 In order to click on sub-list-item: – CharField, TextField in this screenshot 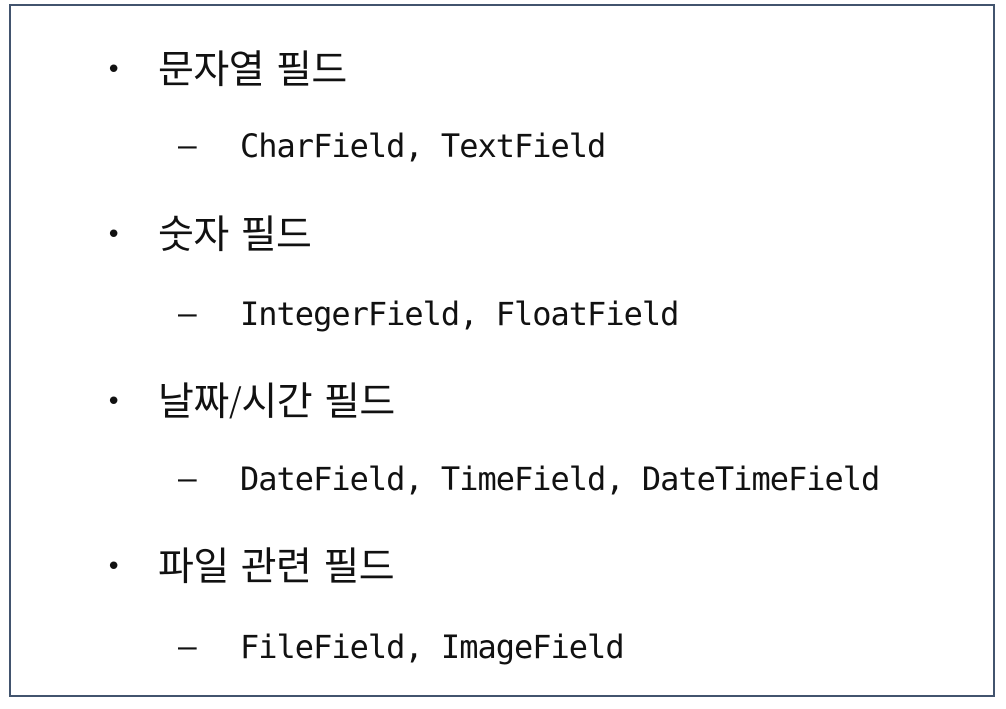, I will do `click(502, 146)`.